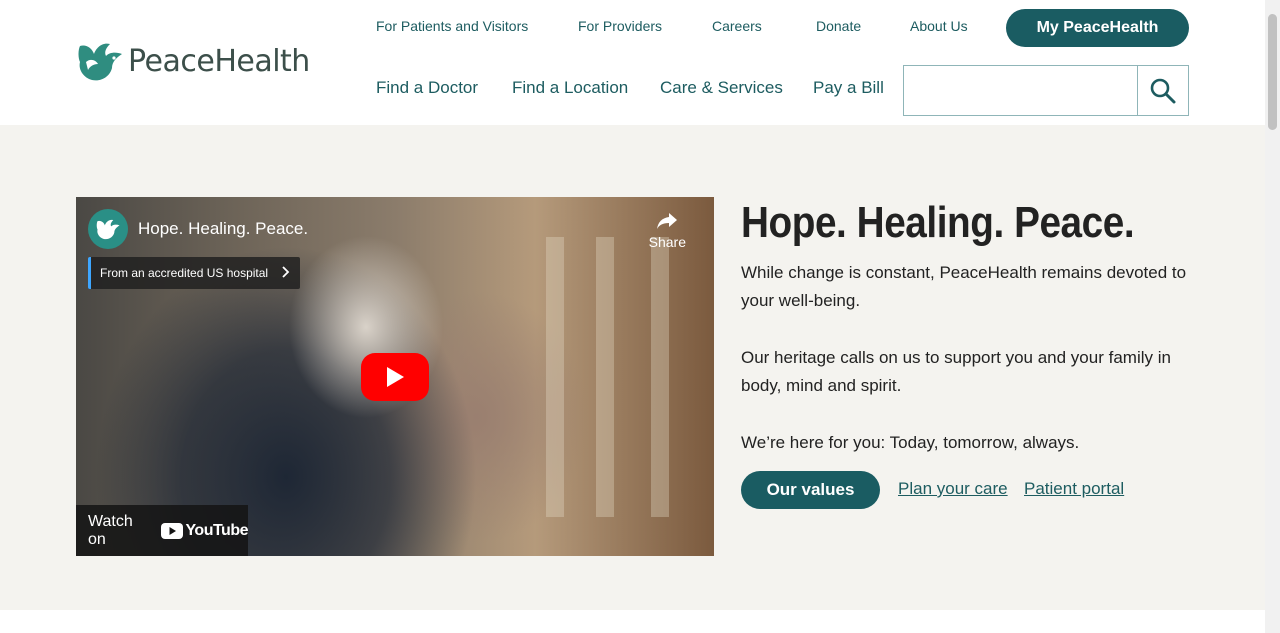 The height and width of the screenshot is (633, 1280). What do you see at coordinates (1272, 72) in the screenshot?
I see `scrollbar-thumb` at bounding box center [1272, 72].